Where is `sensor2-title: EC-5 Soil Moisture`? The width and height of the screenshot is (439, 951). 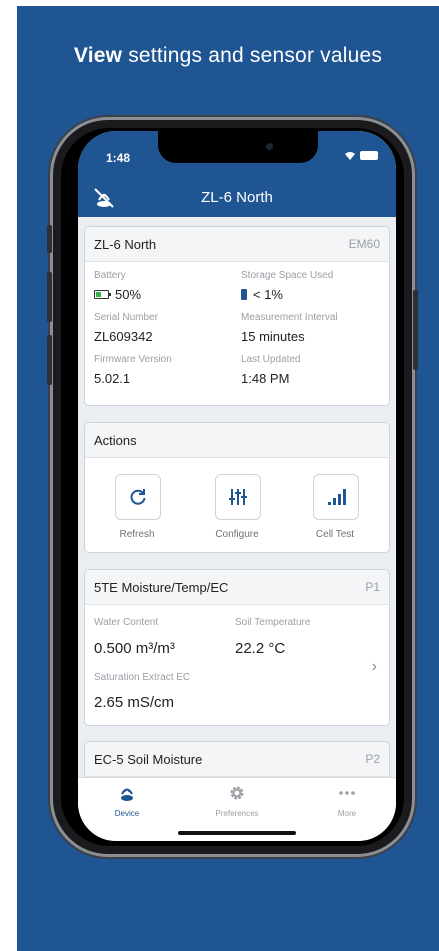
sensor2-title: EC-5 Soil Moisture is located at coordinates (148, 759).